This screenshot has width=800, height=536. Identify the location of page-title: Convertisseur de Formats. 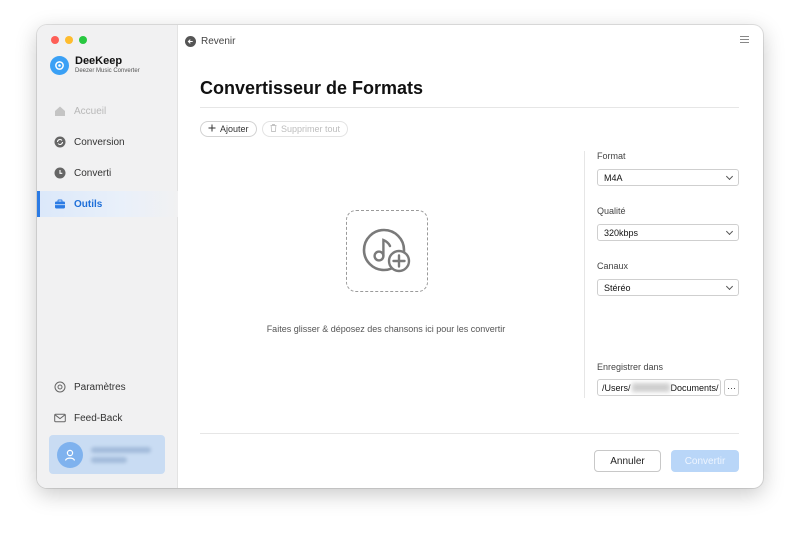
(312, 88).